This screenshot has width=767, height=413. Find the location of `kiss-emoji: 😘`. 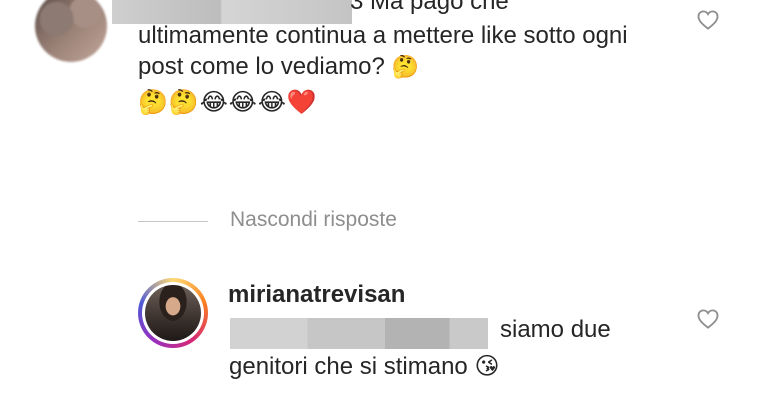

kiss-emoji: 😘 is located at coordinates (487, 366).